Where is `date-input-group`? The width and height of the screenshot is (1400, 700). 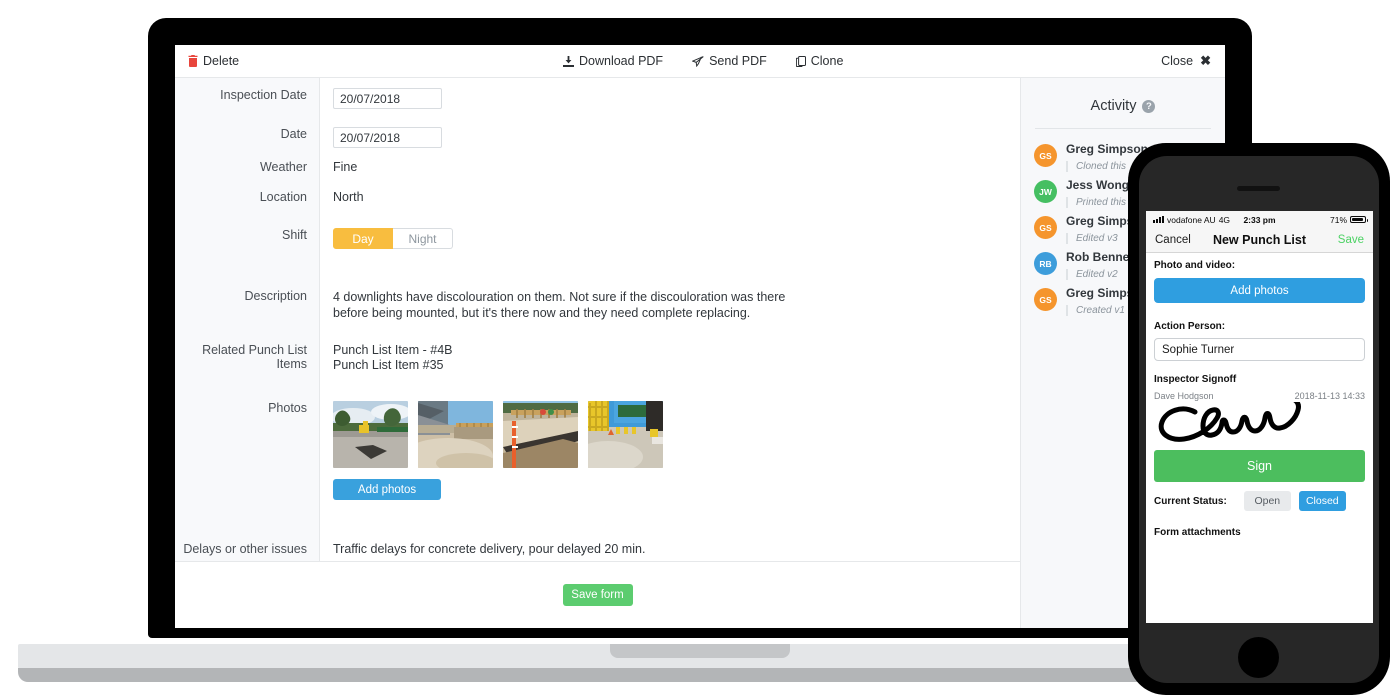 date-input-group is located at coordinates (387, 137).